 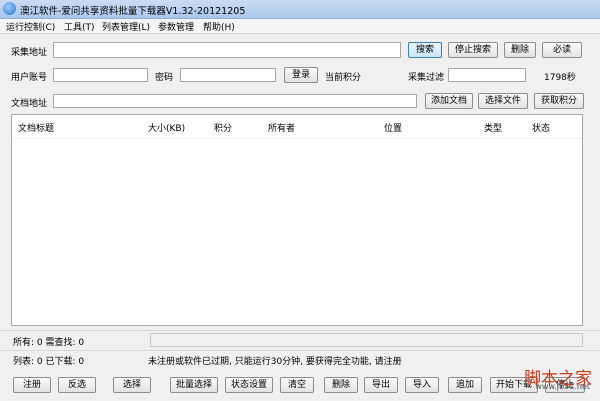 What do you see at coordinates (132, 385) in the screenshot?
I see `select-button: 选择` at bounding box center [132, 385].